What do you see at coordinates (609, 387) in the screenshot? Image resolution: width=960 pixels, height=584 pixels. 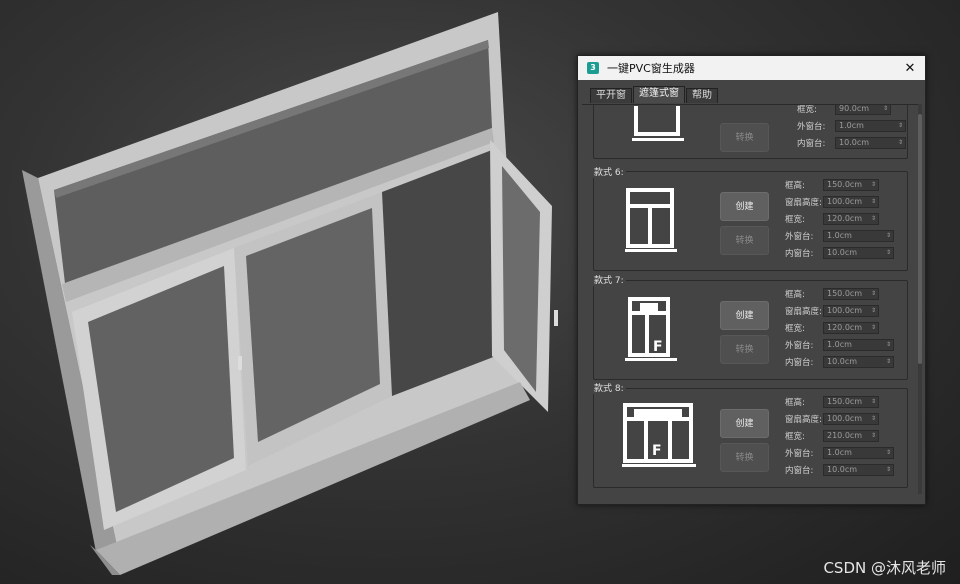 I see `style-title: 款式 8:` at bounding box center [609, 387].